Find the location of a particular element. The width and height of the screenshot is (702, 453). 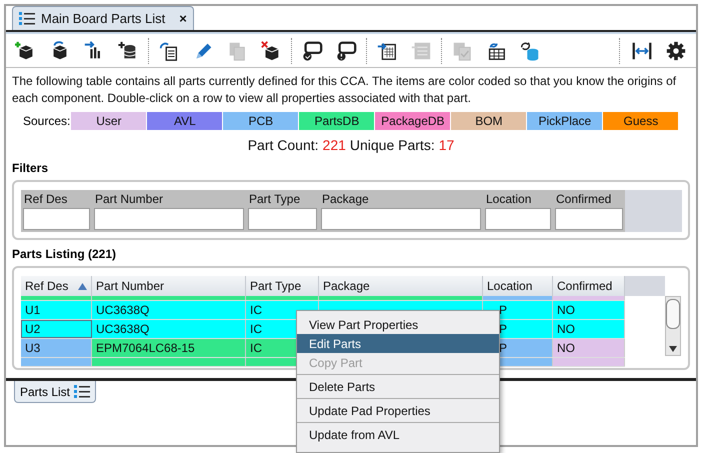

source-legend-chip: PickPlace is located at coordinates (564, 121).